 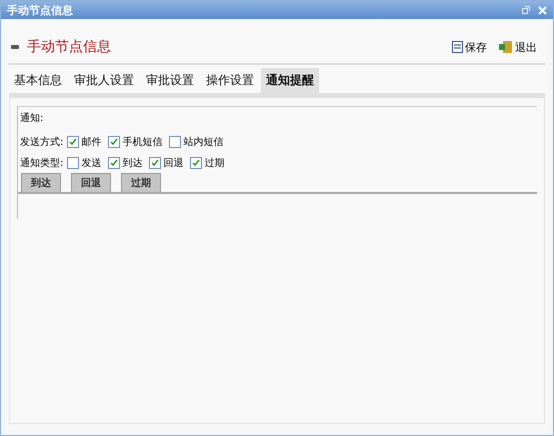 What do you see at coordinates (31, 119) in the screenshot?
I see `notify-label: 通知:` at bounding box center [31, 119].